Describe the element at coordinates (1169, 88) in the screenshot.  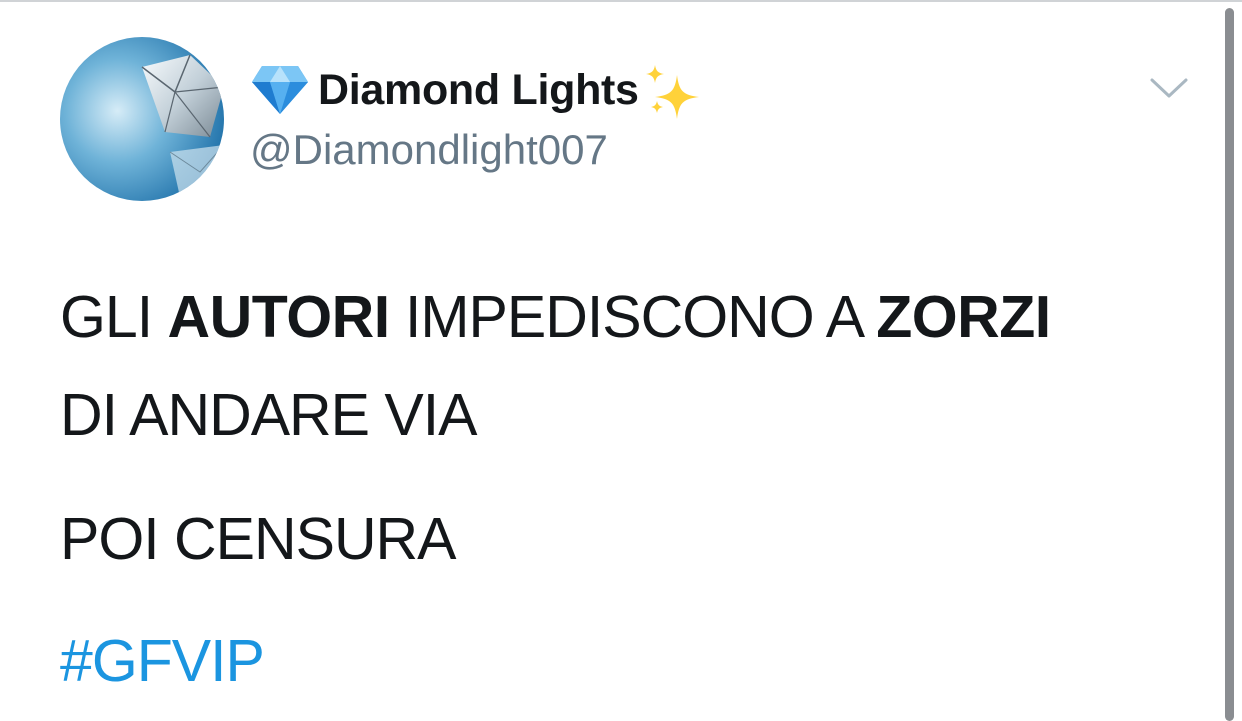
I see `chevron-down-icon` at that location.